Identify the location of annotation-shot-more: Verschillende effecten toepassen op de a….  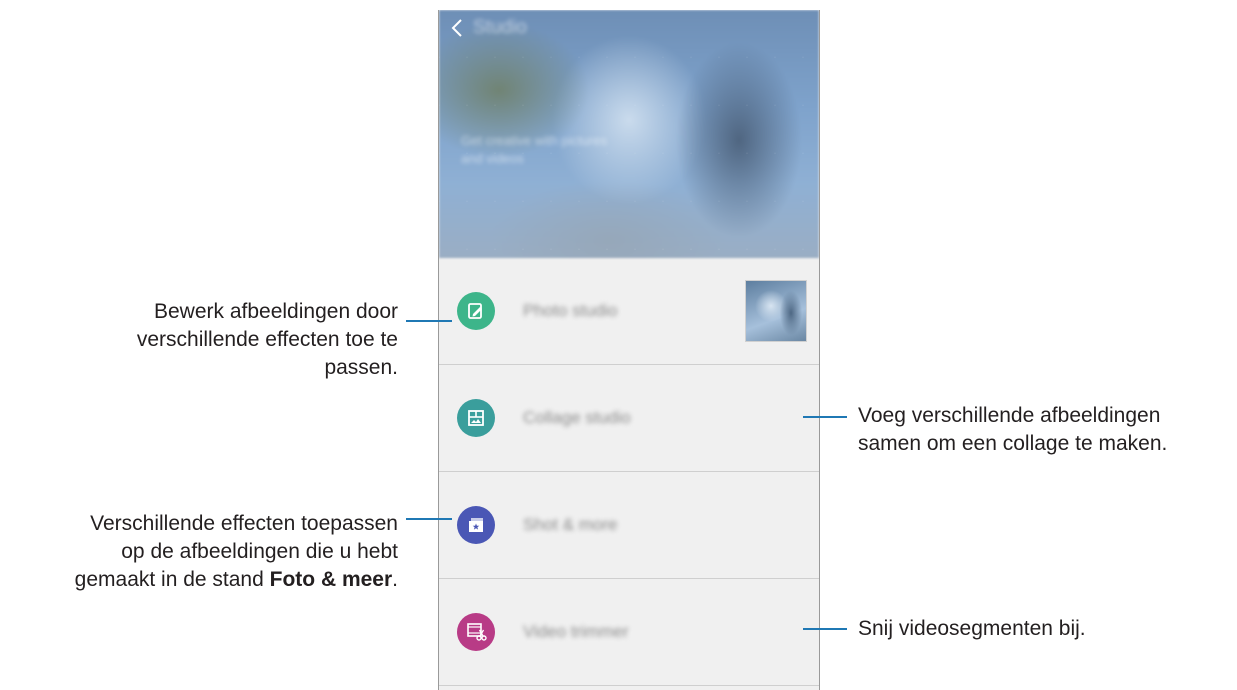
(199, 552).